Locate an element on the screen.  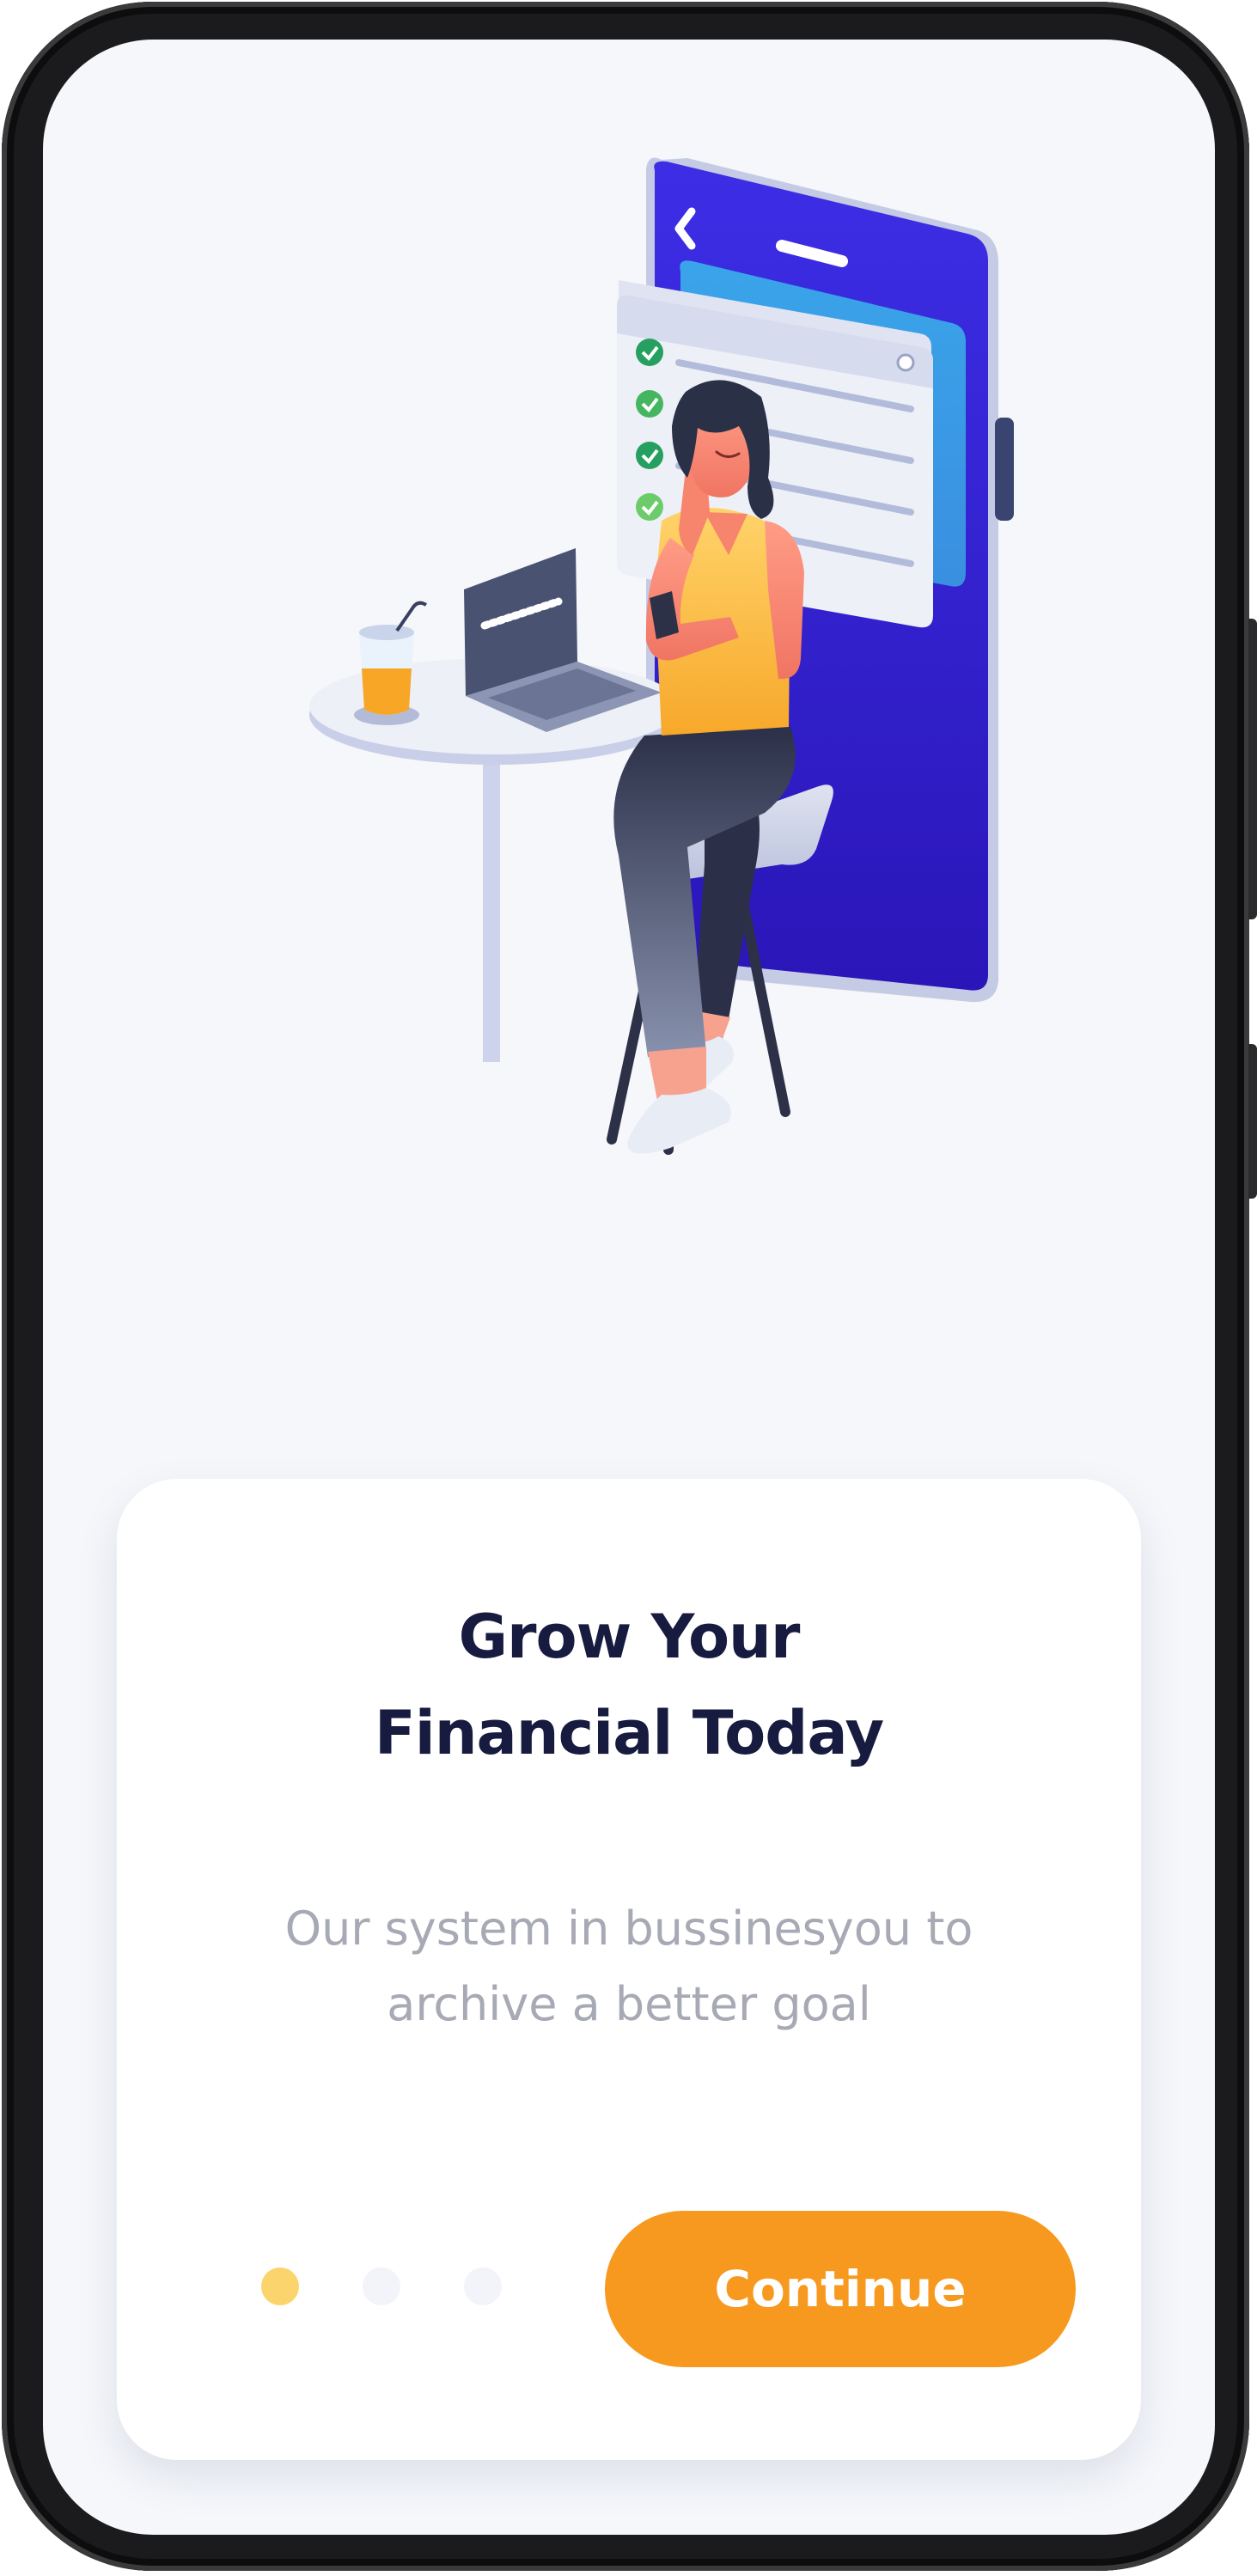
onboarding-title-line: Grow Your is located at coordinates (629, 1637).